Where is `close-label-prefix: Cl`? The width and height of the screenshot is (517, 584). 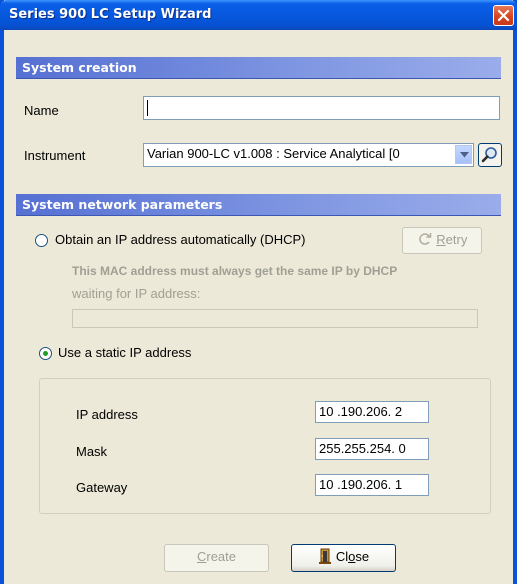 close-label-prefix: Cl is located at coordinates (342, 556).